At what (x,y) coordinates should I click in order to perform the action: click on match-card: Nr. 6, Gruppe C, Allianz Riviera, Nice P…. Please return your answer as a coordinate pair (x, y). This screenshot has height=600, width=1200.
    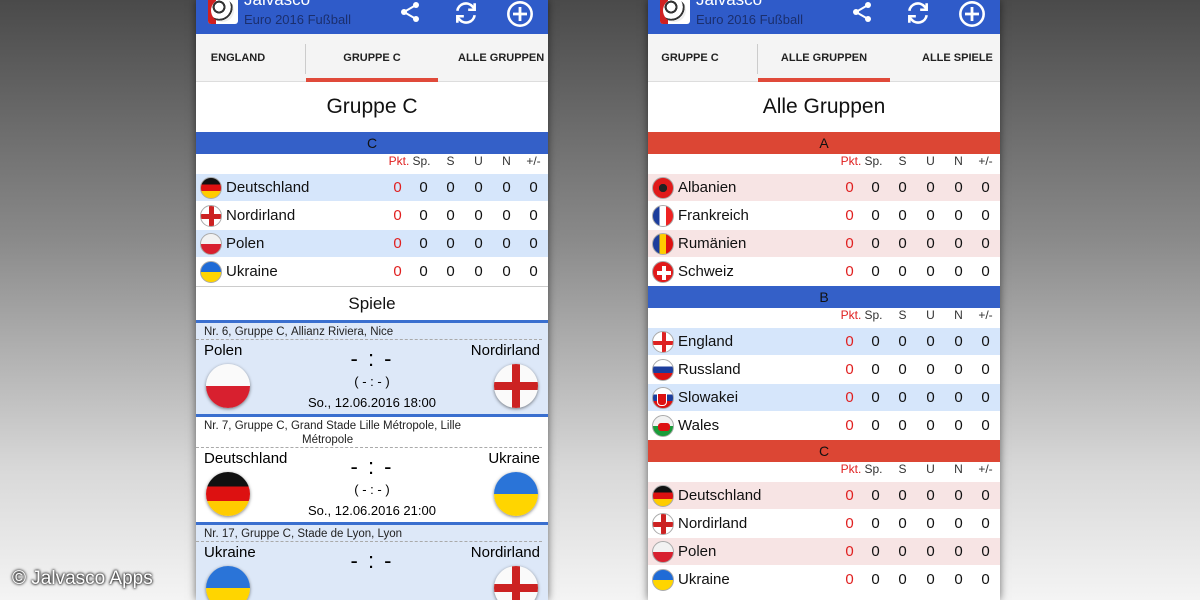
    Looking at the image, I should click on (372, 367).